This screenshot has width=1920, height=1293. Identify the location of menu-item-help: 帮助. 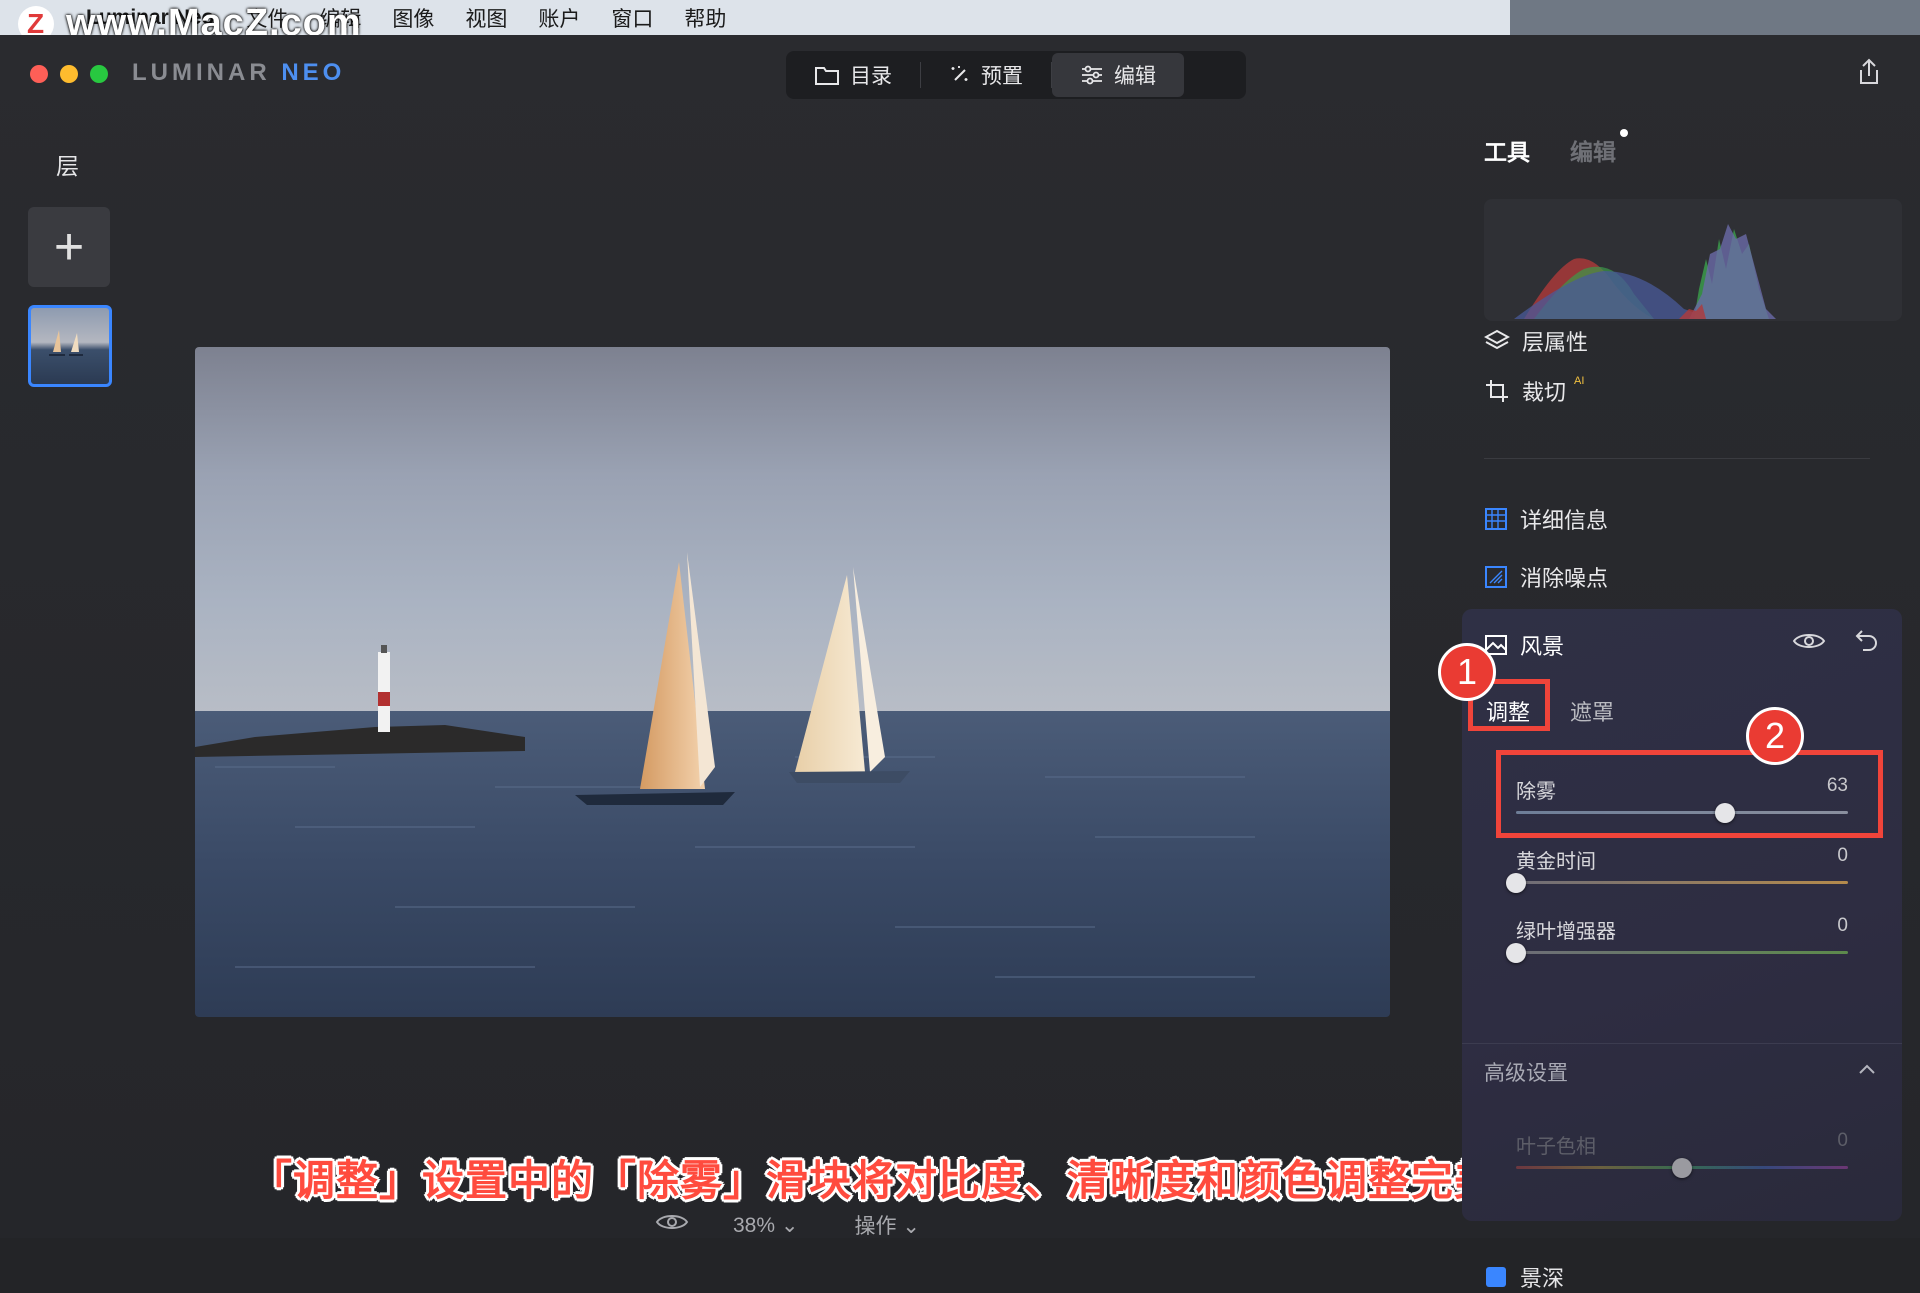
(705, 18).